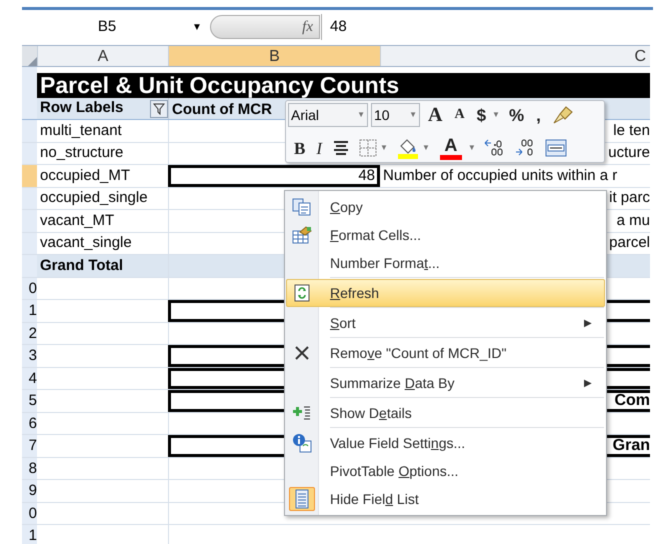  What do you see at coordinates (334, 27) in the screenshot?
I see `formula-field: 48` at bounding box center [334, 27].